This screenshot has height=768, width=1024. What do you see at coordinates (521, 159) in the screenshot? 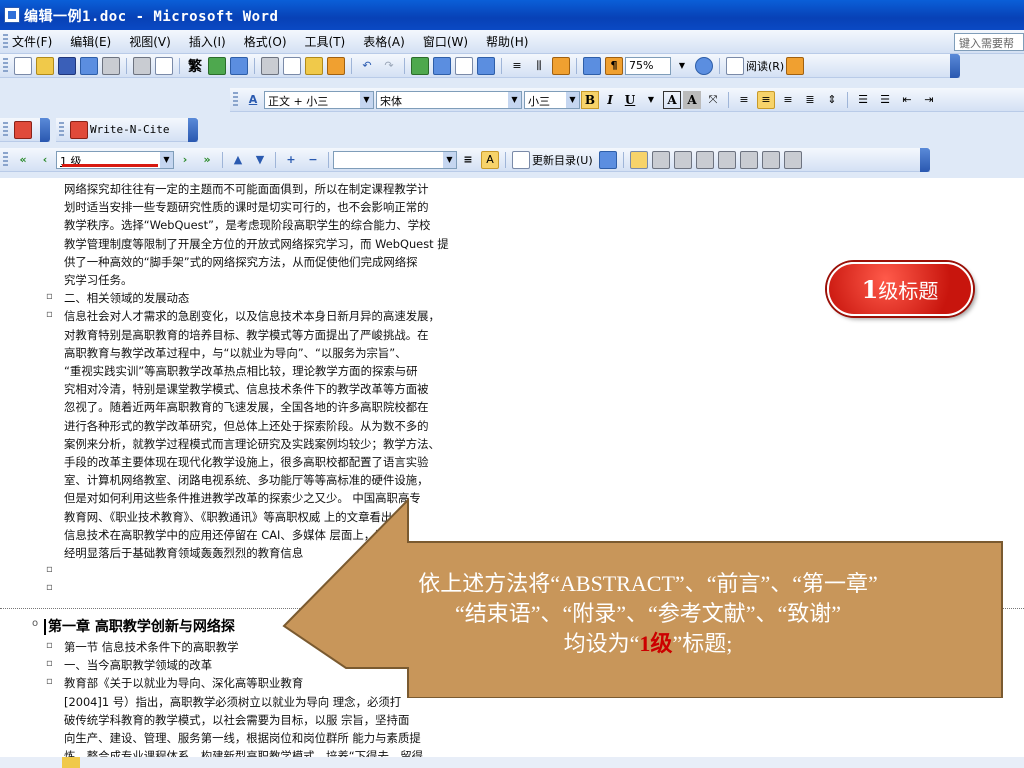
I see `update-toc-icon` at bounding box center [521, 159].